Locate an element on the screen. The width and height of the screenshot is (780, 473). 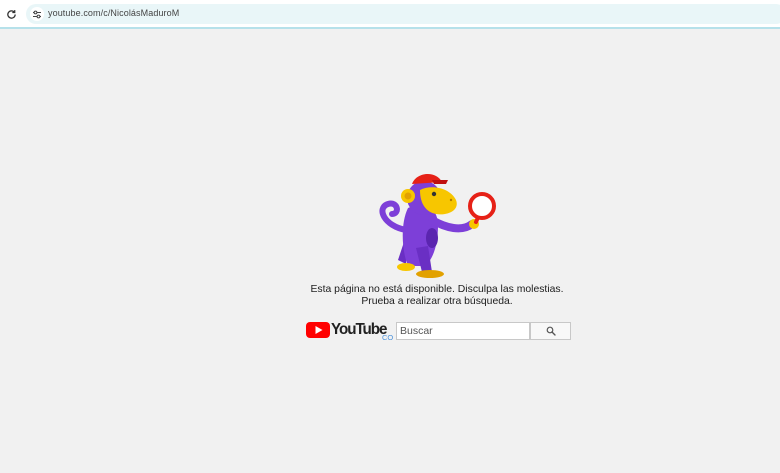
play-icon is located at coordinates (318, 330).